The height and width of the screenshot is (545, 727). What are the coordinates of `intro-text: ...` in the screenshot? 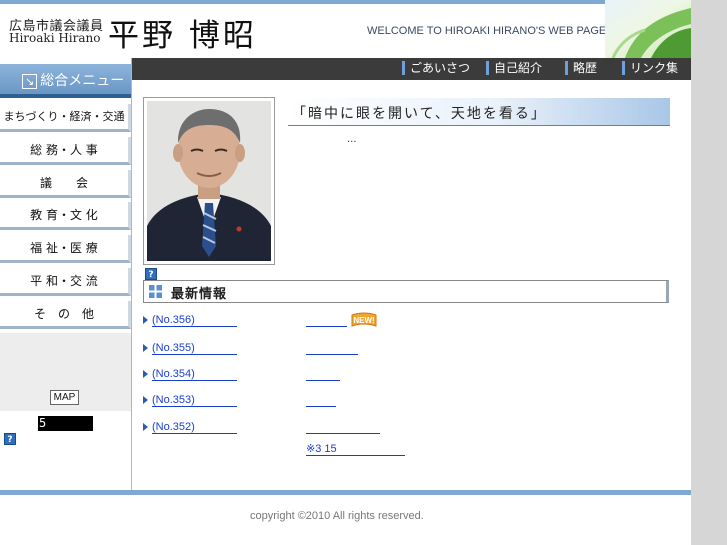 It's located at (352, 139).